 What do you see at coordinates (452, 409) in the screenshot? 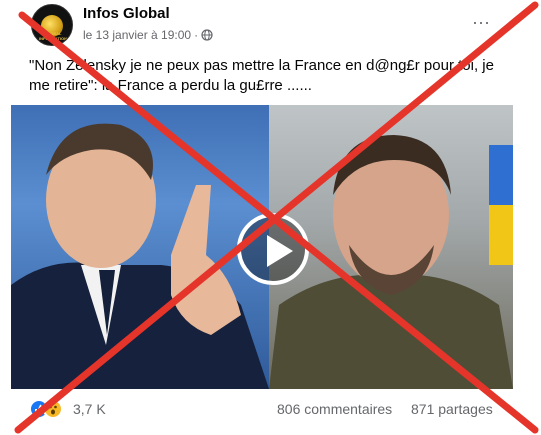
I see `shares-count: 871 partages` at bounding box center [452, 409].